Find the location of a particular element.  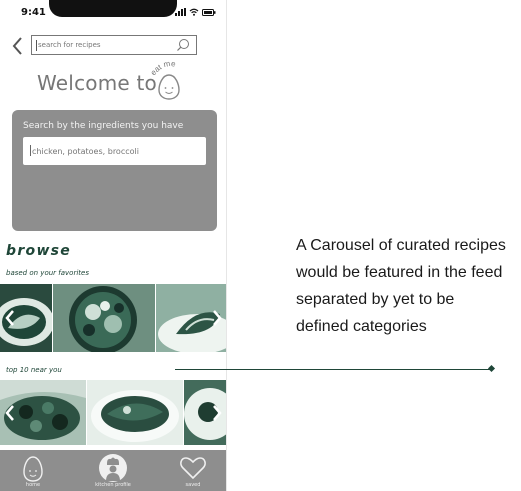

tab-label: home is located at coordinates (33, 485).